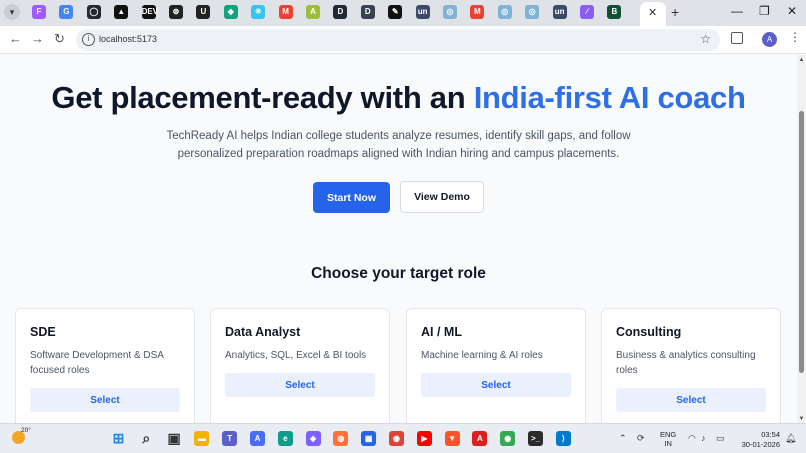 The width and height of the screenshot is (806, 453). I want to click on vercel-tab-favicon-icon: ▲, so click(121, 12).